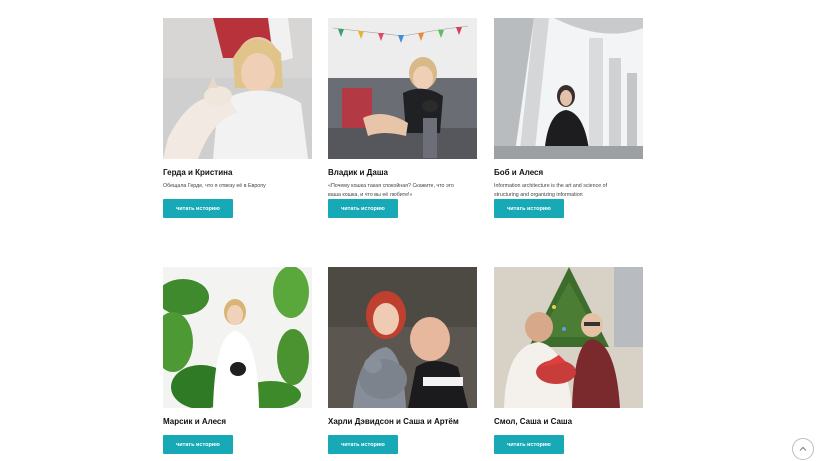 The image size is (820, 461). I want to click on story-photo-smol-sasha-sasha, so click(568, 337).